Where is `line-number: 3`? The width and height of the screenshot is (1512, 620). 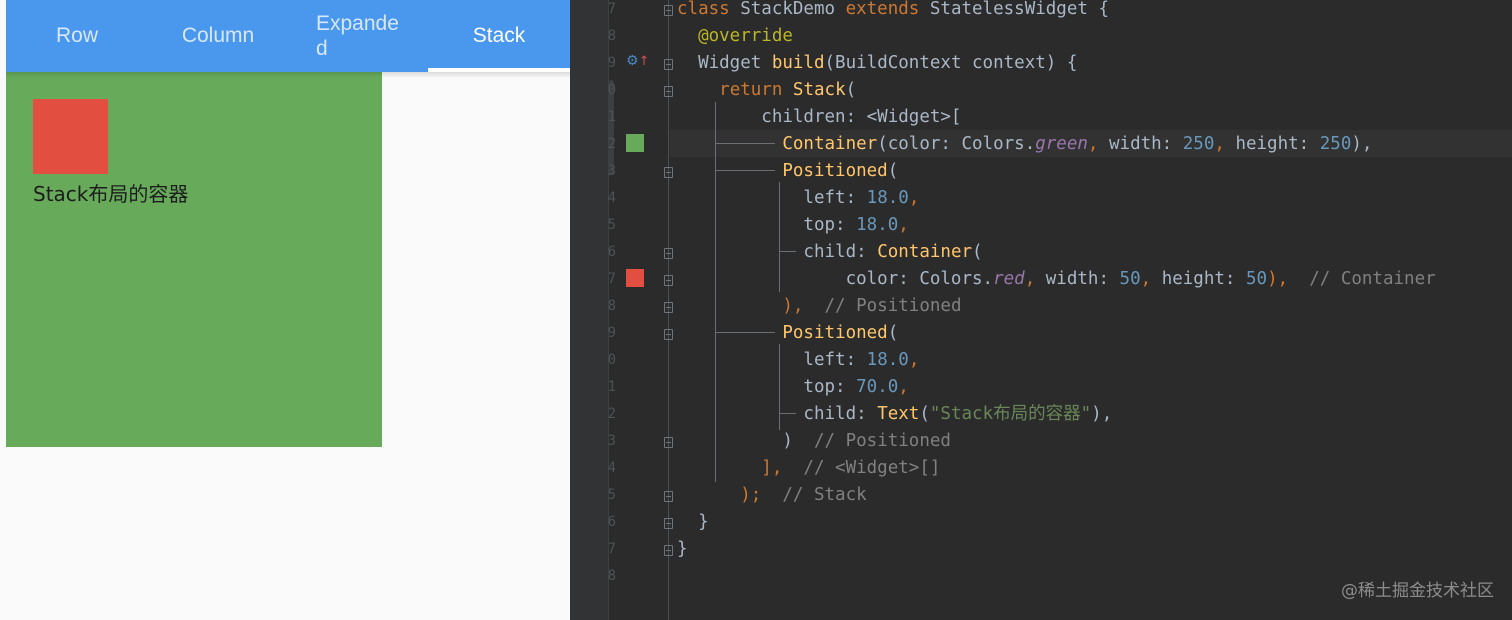 line-number: 3 is located at coordinates (611, 171).